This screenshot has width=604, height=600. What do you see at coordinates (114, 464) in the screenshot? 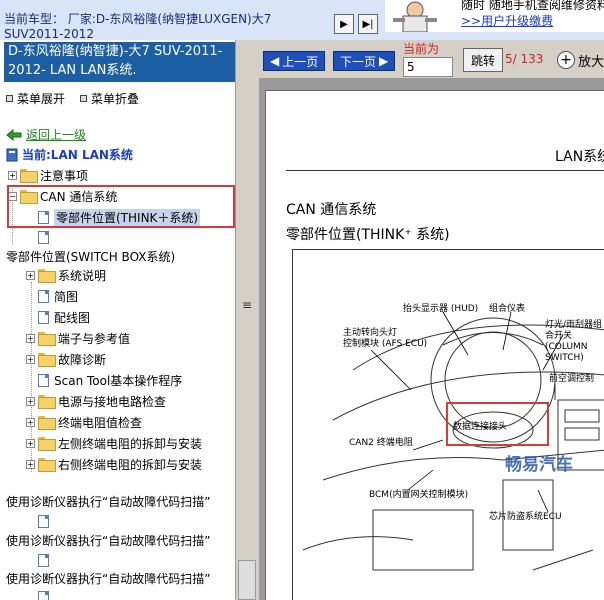
I see `tree-item-right-terminal-resistor: + 右侧终端电阻的拆卸与安装` at bounding box center [114, 464].